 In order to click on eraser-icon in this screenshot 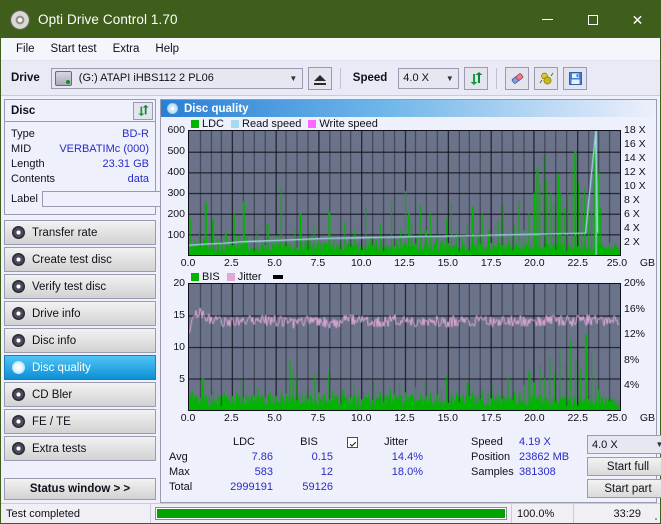, I will do `click(517, 78)`.